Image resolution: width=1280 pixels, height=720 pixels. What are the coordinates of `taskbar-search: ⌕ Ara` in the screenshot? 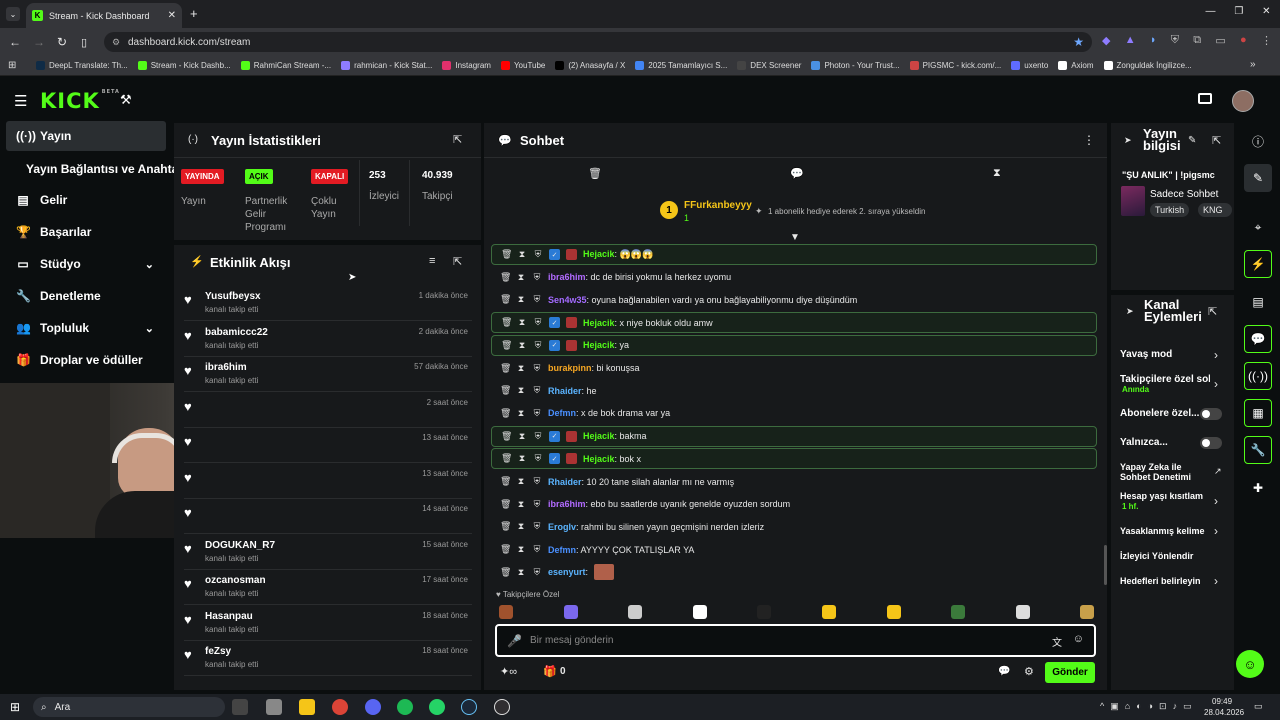 It's located at (129, 707).